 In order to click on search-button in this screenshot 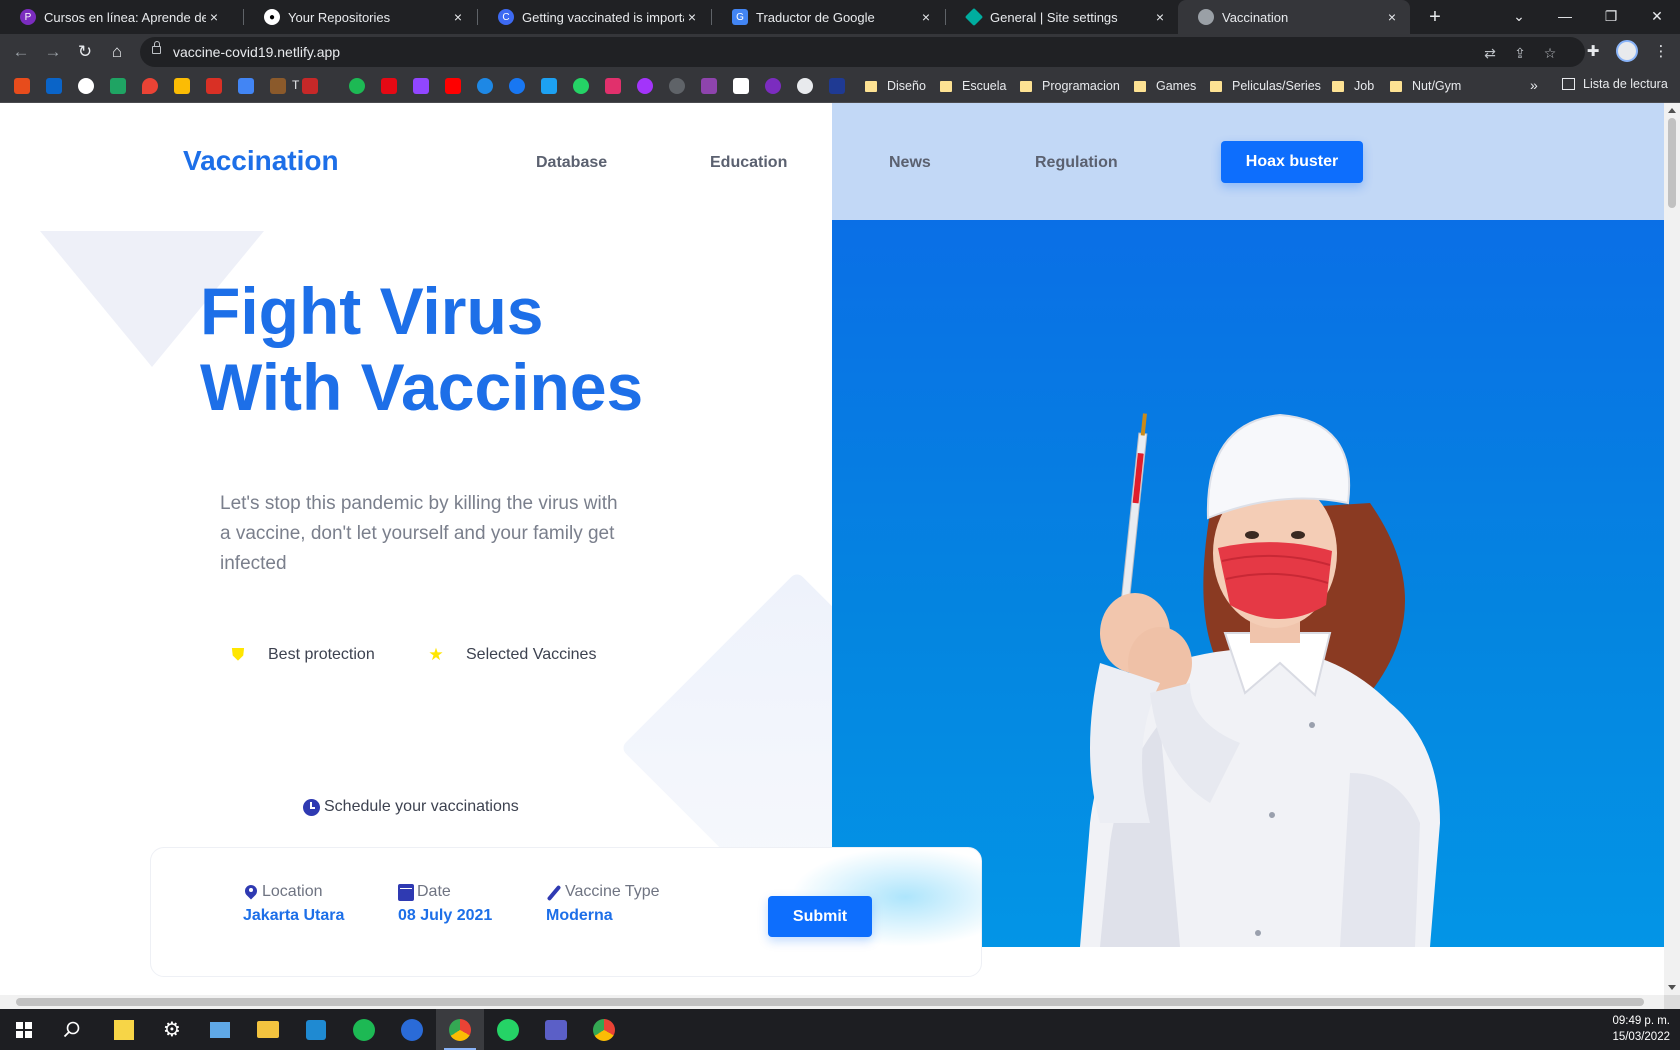, I will do `click(72, 1029)`.